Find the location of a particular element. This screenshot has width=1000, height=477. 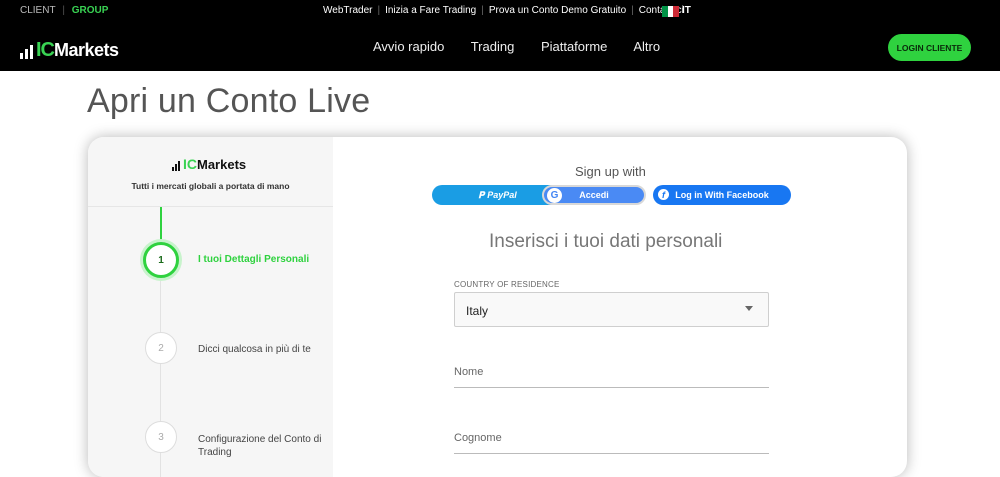

paypal-label: PayPal is located at coordinates (502, 195).